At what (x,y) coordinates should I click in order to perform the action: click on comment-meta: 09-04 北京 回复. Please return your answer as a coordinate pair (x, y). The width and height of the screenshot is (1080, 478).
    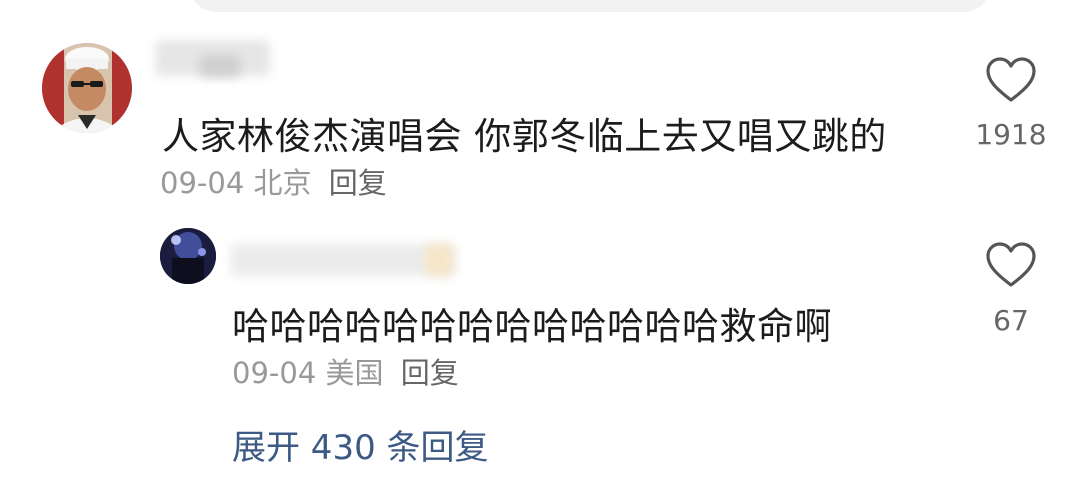
    Looking at the image, I should click on (273, 181).